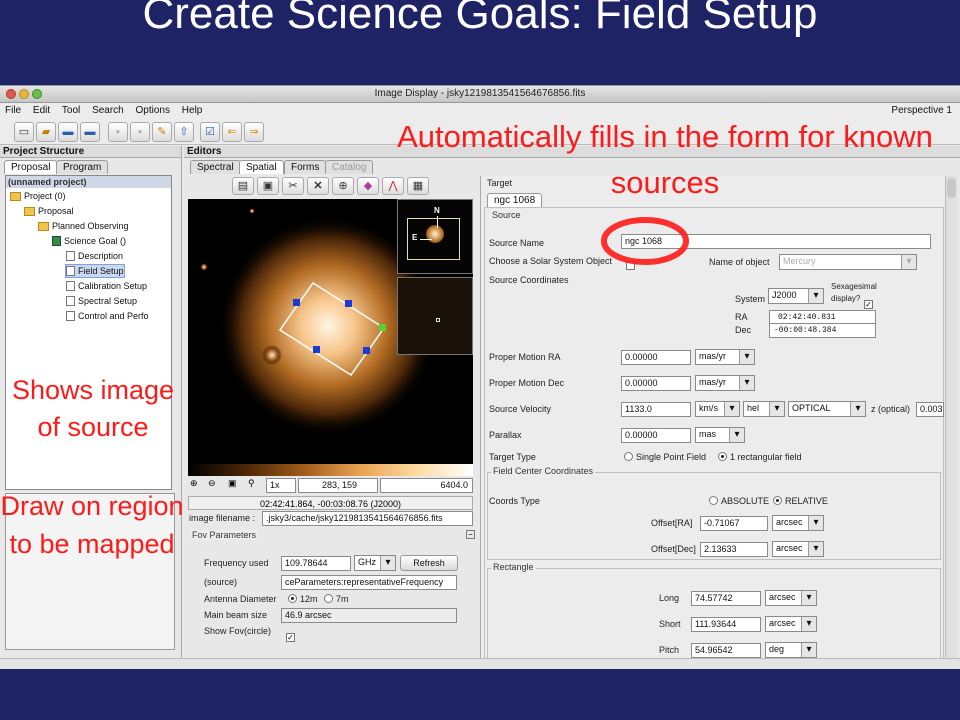  Describe the element at coordinates (261, 167) in the screenshot. I see `tab-spatial: Spatial` at that location.